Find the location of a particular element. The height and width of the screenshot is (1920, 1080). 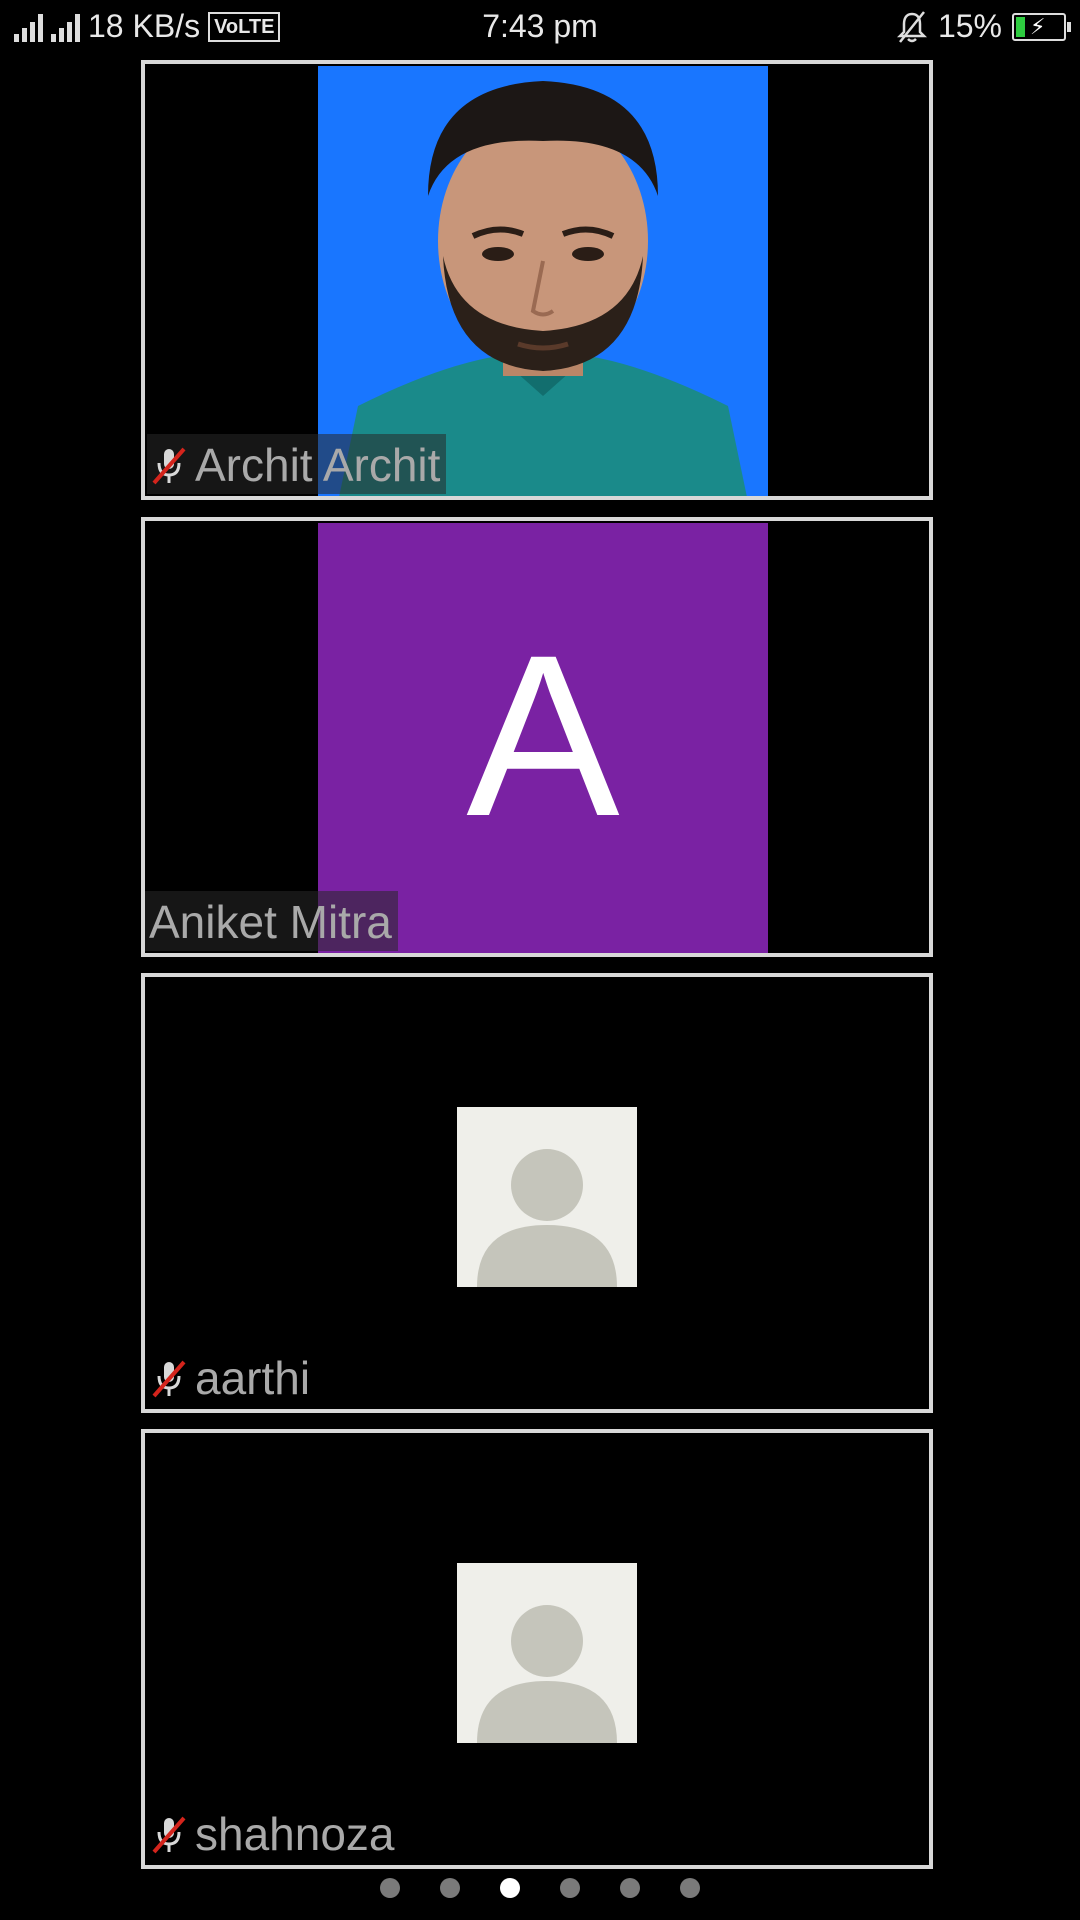

avatar-letter: A is located at coordinates (543, 735).